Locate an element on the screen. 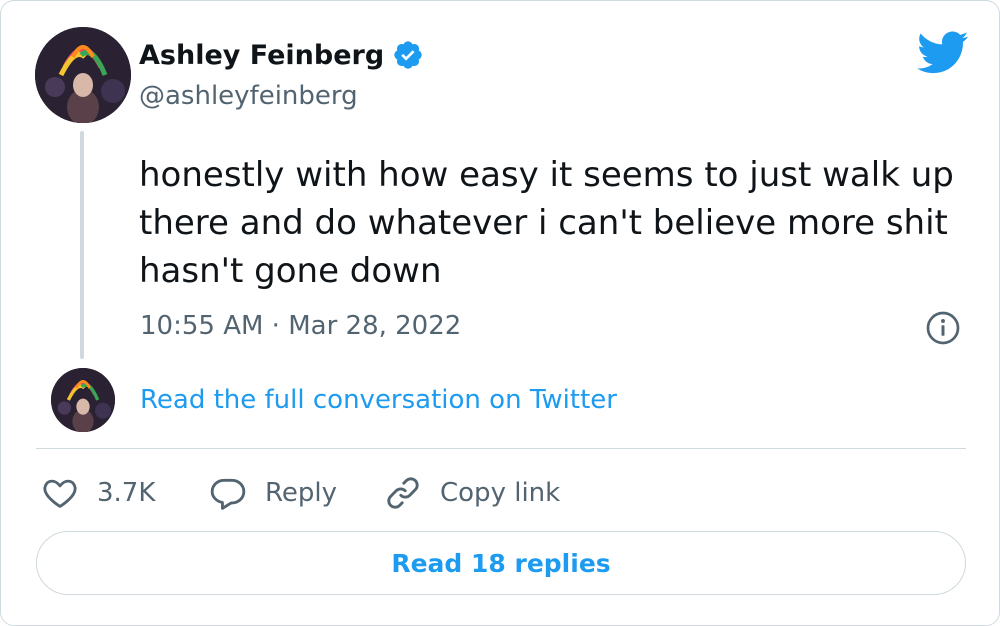 This screenshot has height=626, width=1000. like-button: 3.7K is located at coordinates (98, 493).